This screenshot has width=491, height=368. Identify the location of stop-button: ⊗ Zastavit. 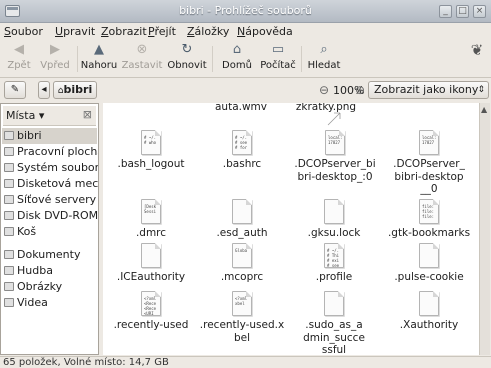
(142, 59).